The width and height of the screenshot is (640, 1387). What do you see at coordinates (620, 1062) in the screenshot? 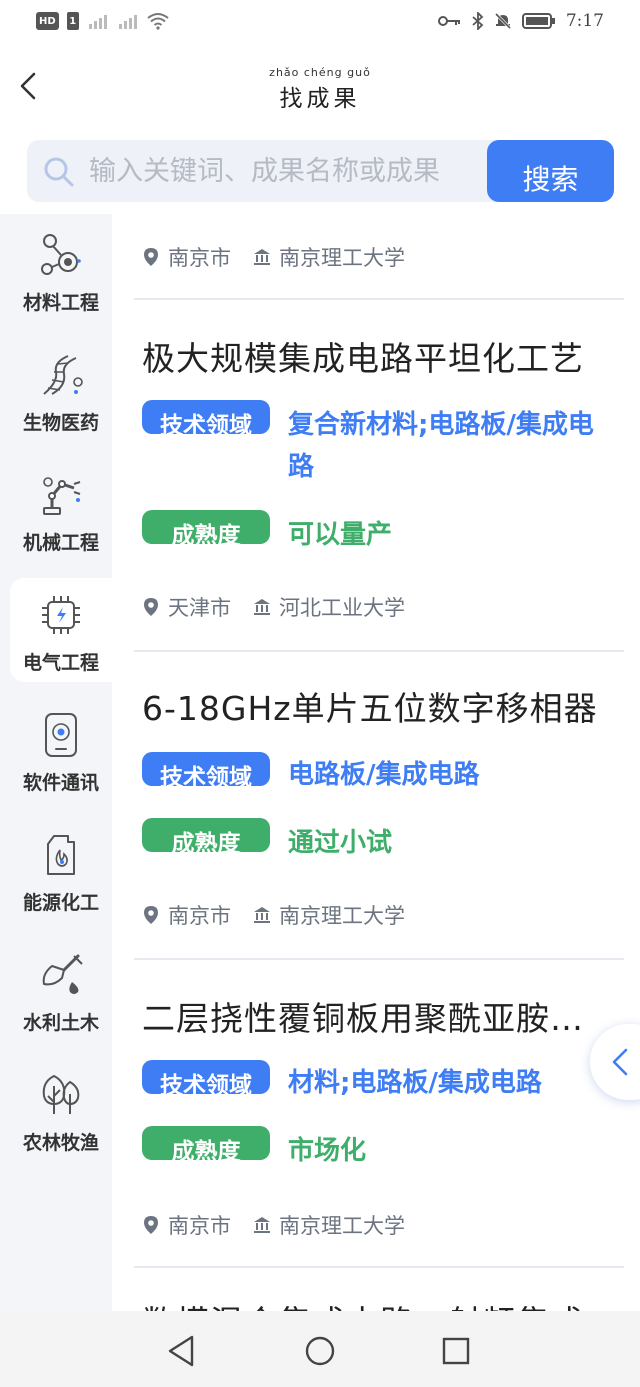
I see `chevron-left-icon` at bounding box center [620, 1062].